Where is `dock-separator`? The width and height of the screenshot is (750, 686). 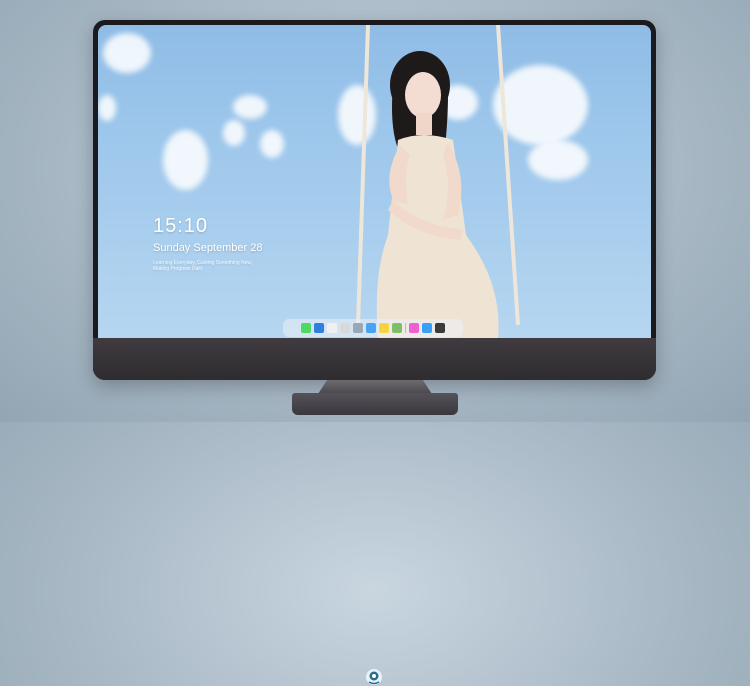 dock-separator is located at coordinates (405, 328).